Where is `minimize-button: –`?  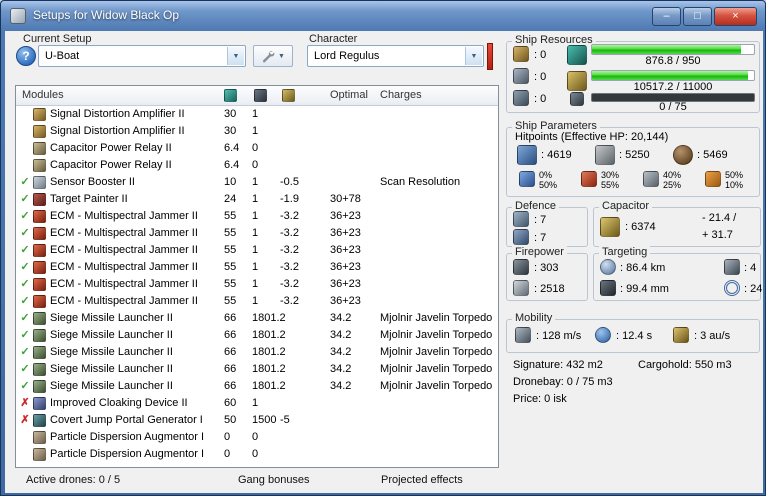 minimize-button: – is located at coordinates (666, 16).